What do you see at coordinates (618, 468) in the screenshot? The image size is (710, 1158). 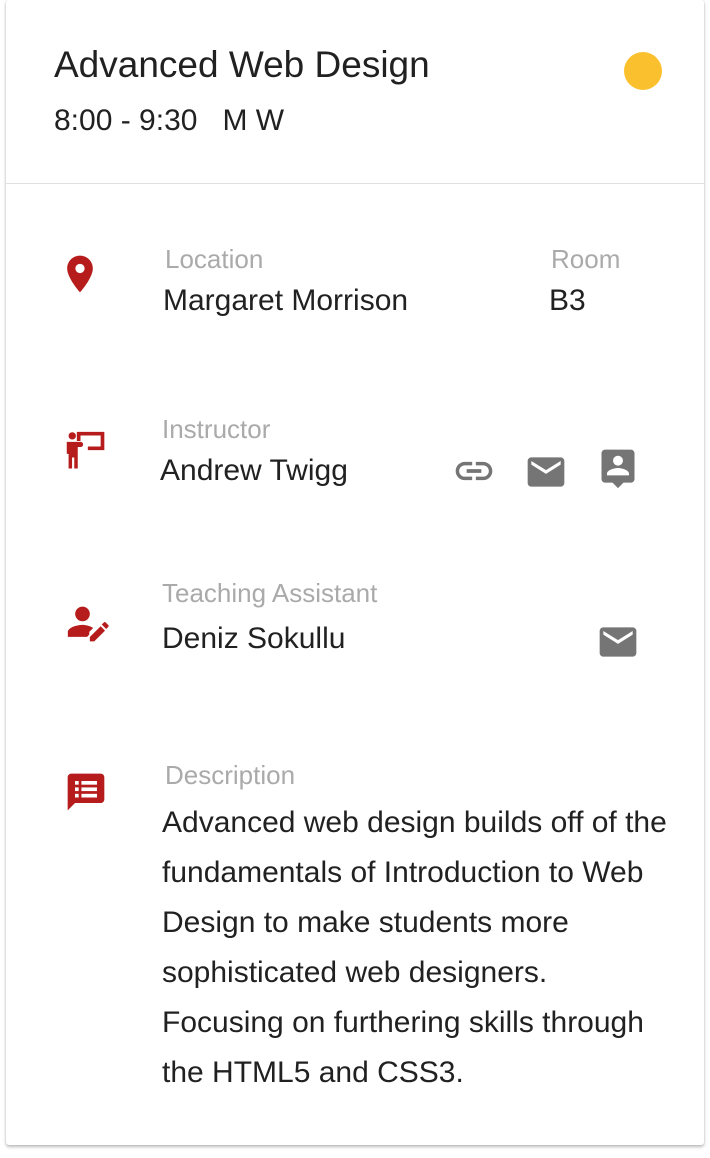 I see `contact-icon` at bounding box center [618, 468].